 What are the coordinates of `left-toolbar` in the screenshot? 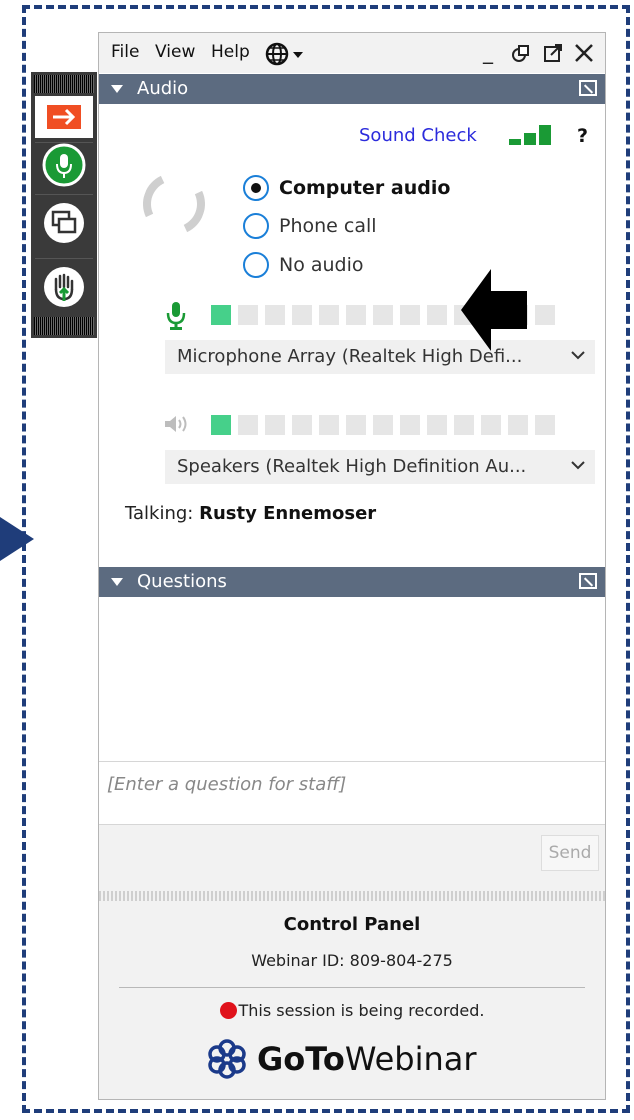 It's located at (64, 205).